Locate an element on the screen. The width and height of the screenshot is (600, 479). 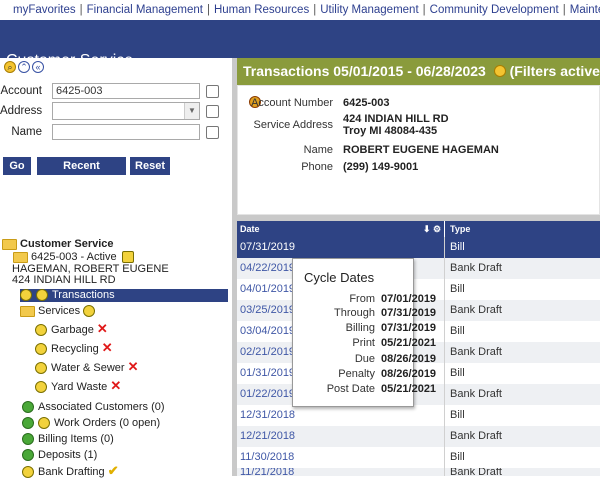
cycle-value: 07/31/2019 is located at coordinates (409, 313).